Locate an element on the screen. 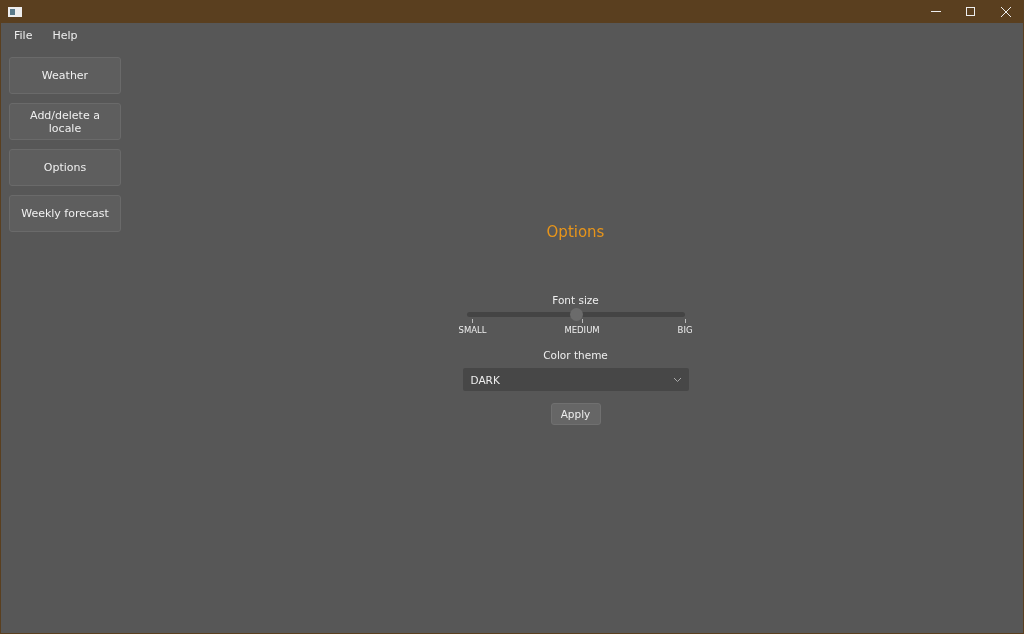 The height and width of the screenshot is (634, 1024). menu-item: Help is located at coordinates (65, 38).